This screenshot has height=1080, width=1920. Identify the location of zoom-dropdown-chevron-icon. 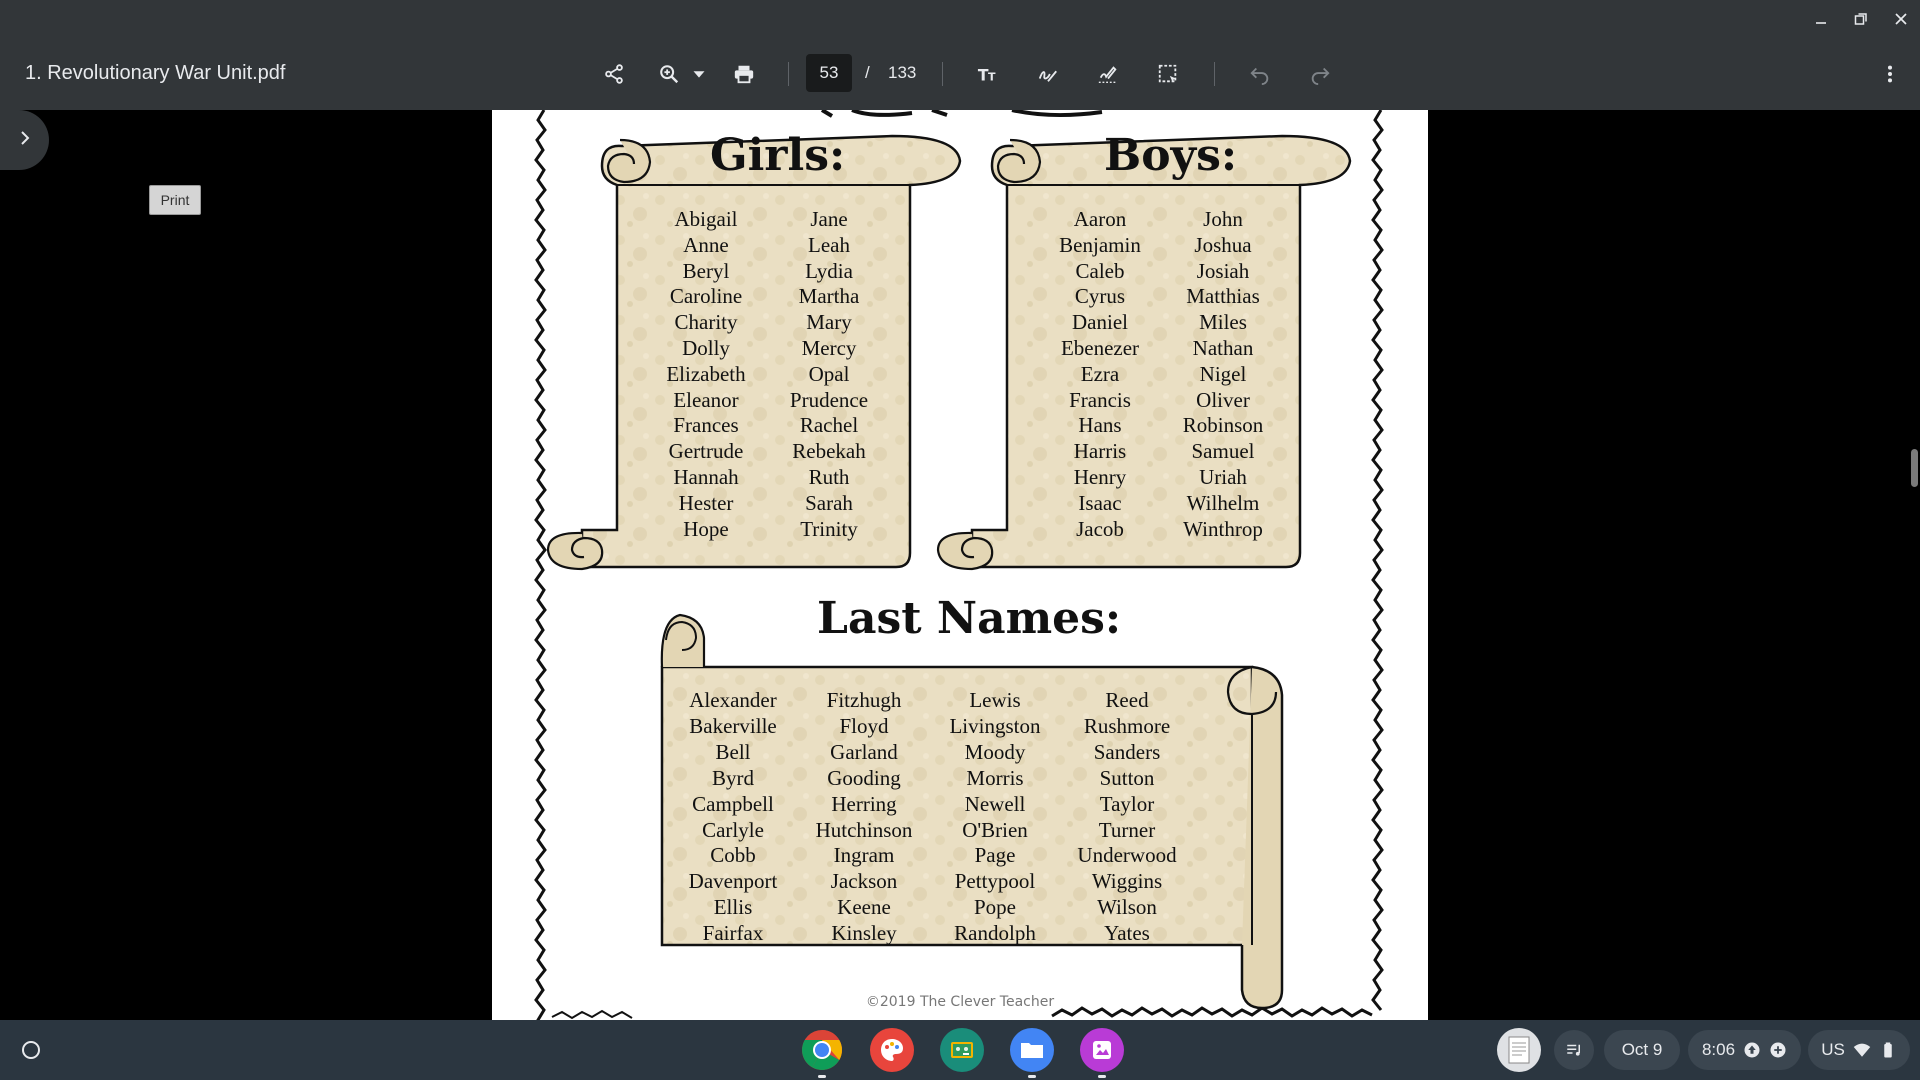
(699, 74).